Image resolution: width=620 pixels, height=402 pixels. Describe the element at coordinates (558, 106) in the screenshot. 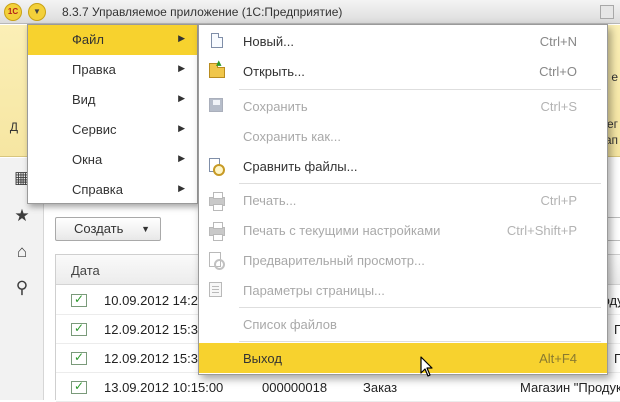

I see `menu-item-shortcut: Ctrl+S` at that location.